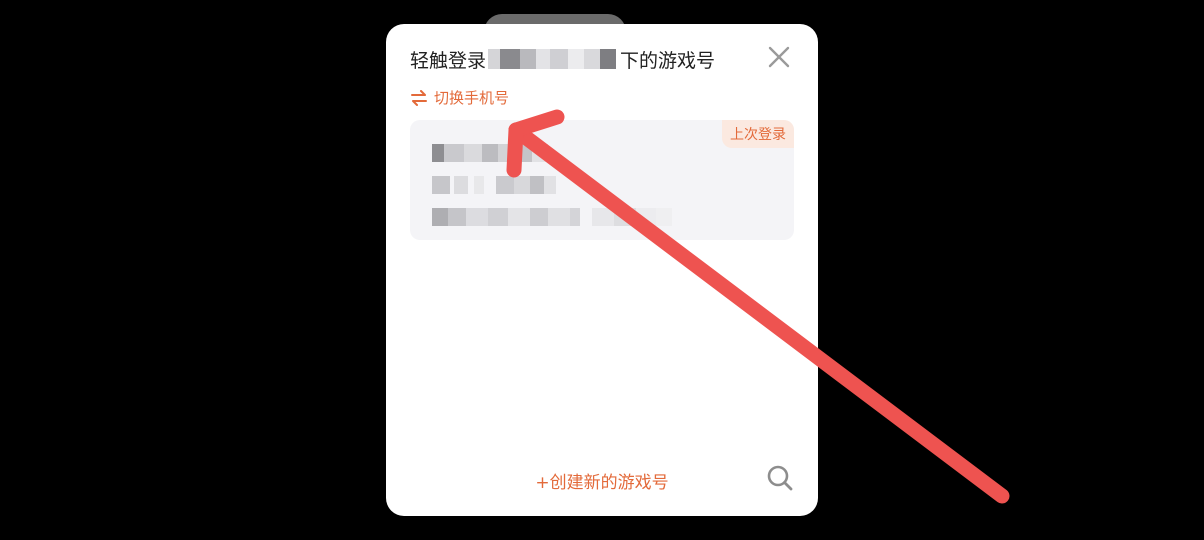 The width and height of the screenshot is (1204, 540). I want to click on masked-account-info, so click(502, 185).